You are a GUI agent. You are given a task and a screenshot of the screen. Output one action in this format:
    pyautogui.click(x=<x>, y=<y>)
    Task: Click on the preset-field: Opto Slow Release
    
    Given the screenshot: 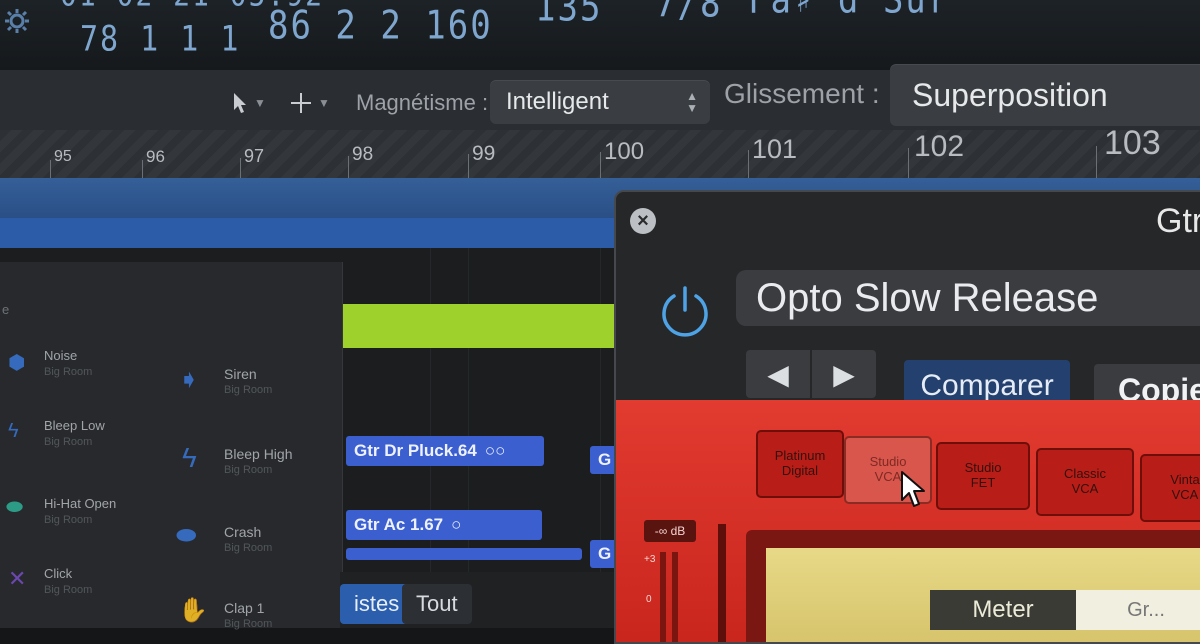 What is the action you would take?
    pyautogui.click(x=968, y=298)
    